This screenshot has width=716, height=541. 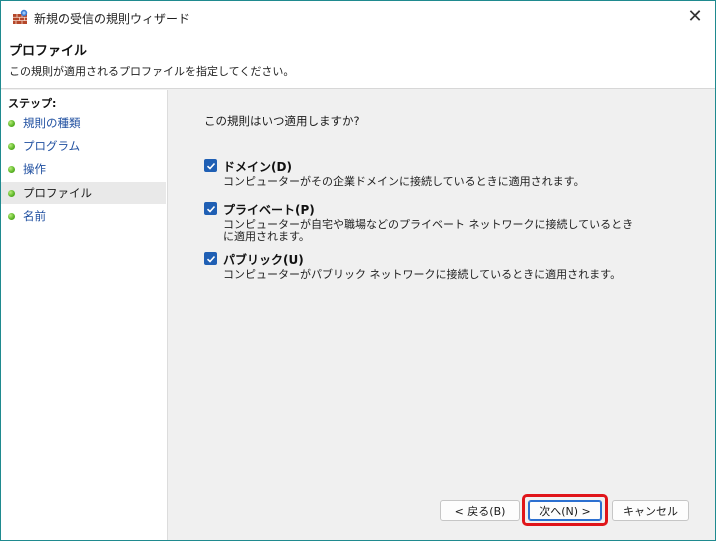 I want to click on step-label: 規則の種類, so click(x=52, y=123).